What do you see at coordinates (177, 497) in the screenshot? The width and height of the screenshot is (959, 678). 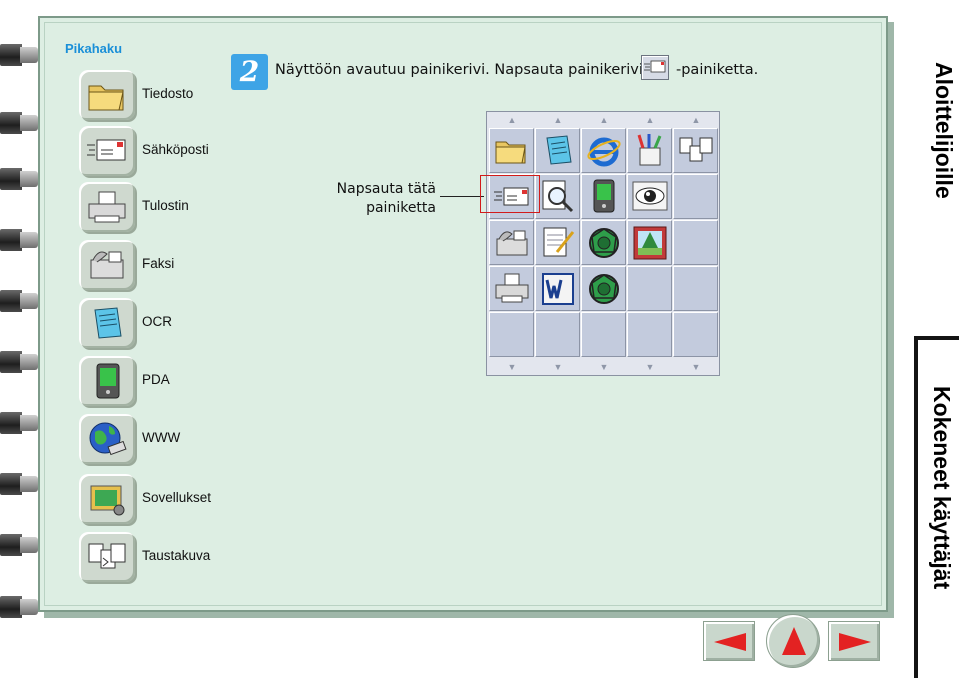 I see `sidebar-item-label: Sovellukset` at bounding box center [177, 497].